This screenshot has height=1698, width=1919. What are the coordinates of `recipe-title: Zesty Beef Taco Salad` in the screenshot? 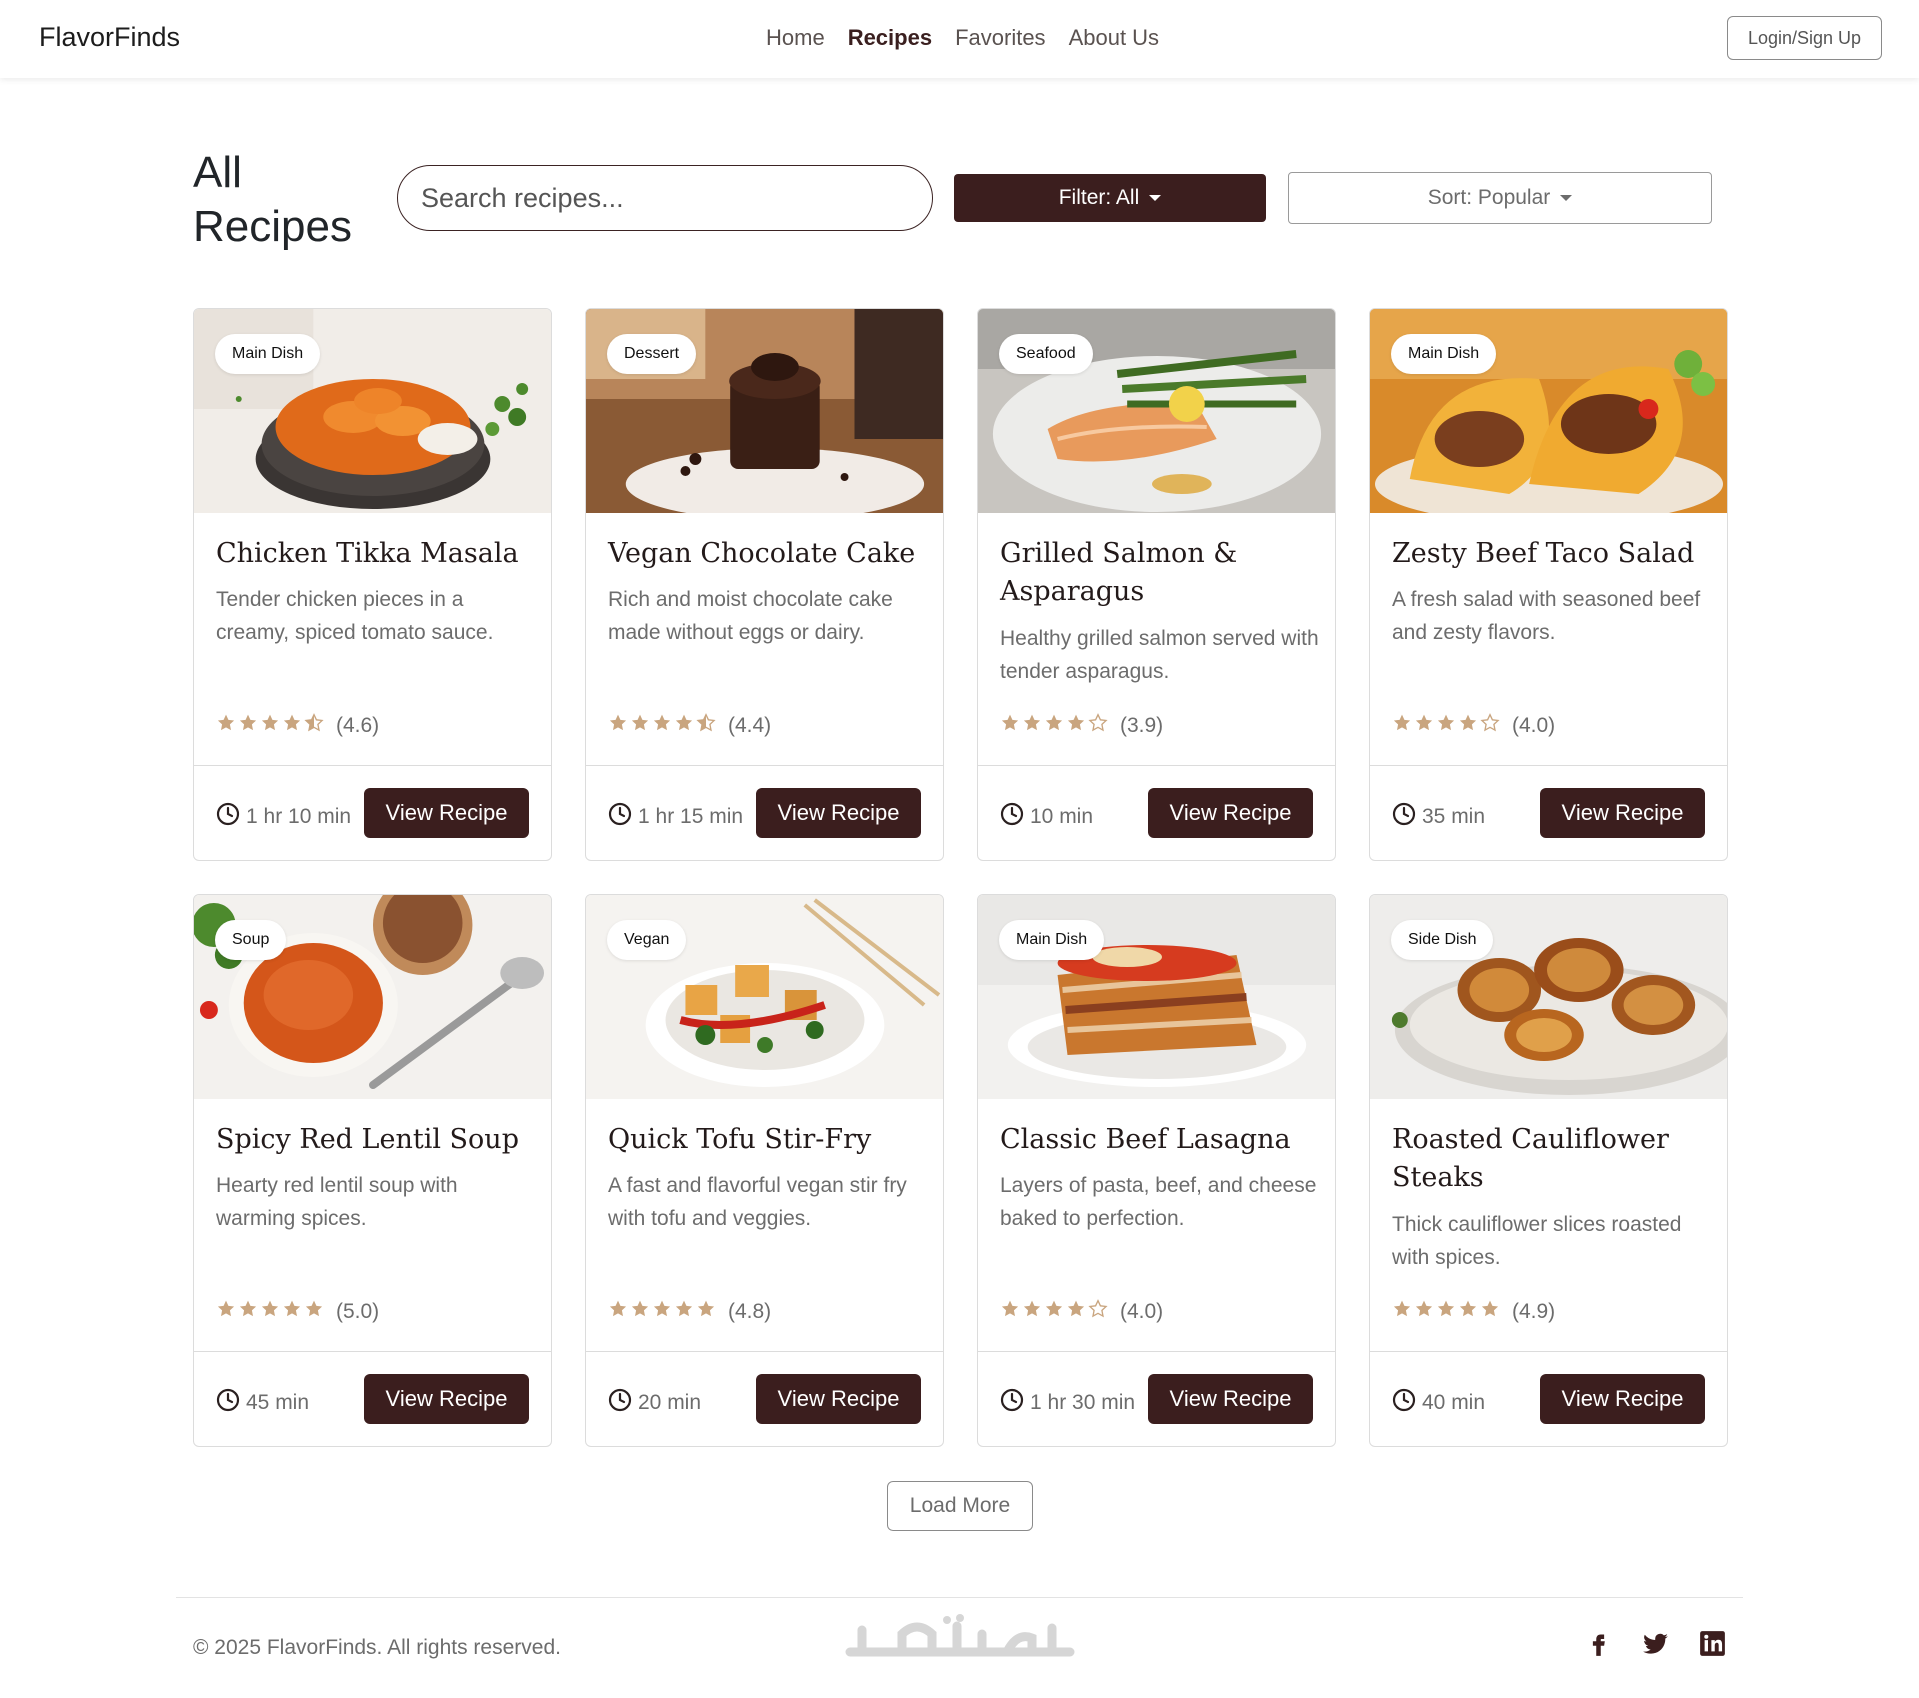 It's located at (1552, 554).